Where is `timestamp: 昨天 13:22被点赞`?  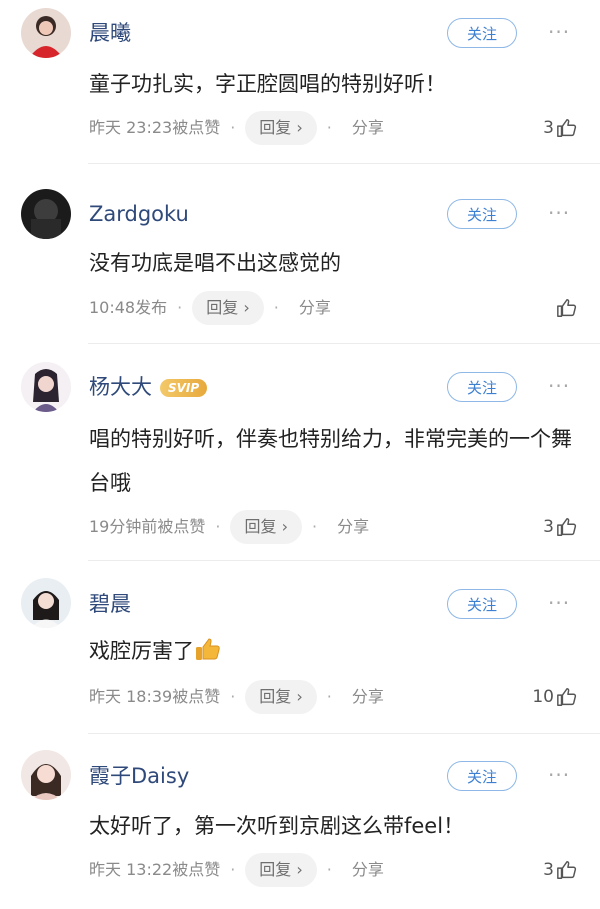
timestamp: 昨天 13:22被点赞 is located at coordinates (155, 869).